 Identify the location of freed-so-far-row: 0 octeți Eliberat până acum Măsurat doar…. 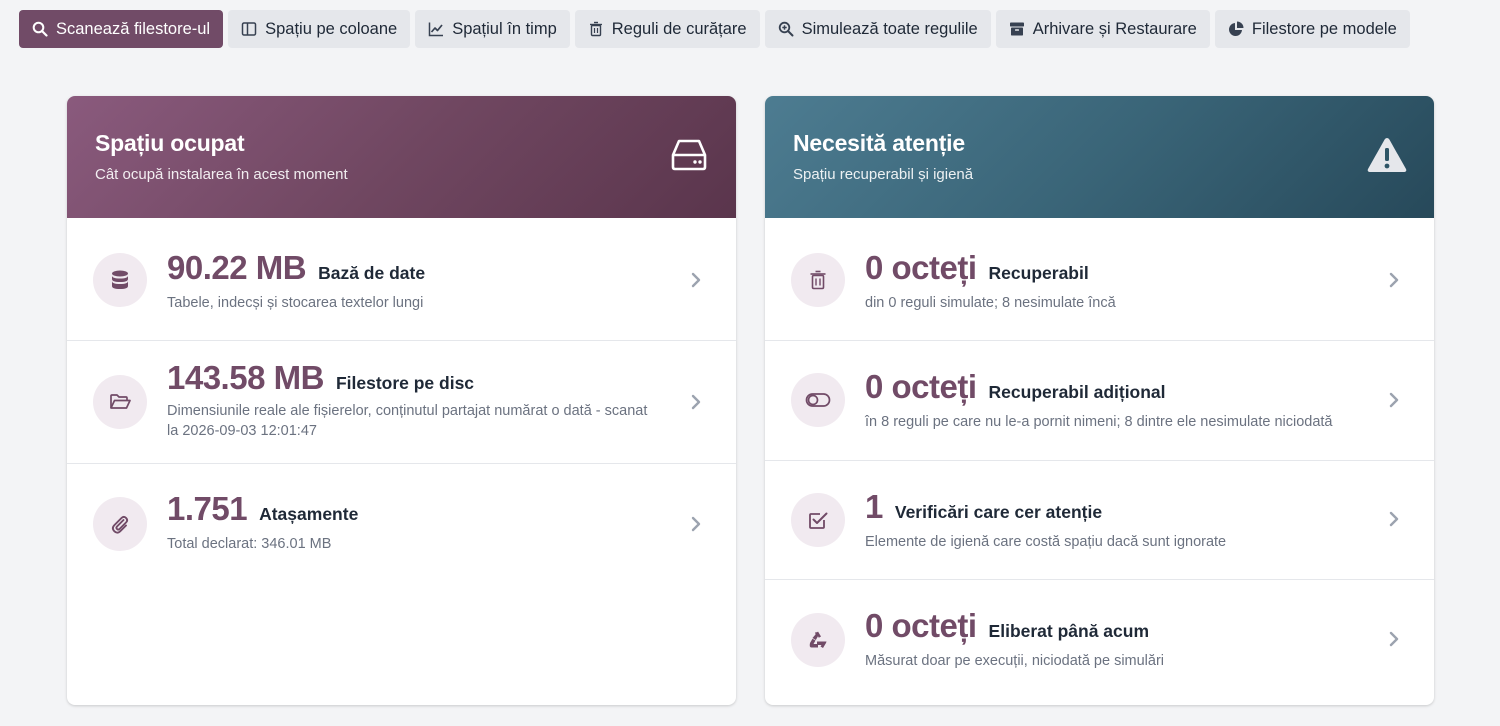
(1099, 642).